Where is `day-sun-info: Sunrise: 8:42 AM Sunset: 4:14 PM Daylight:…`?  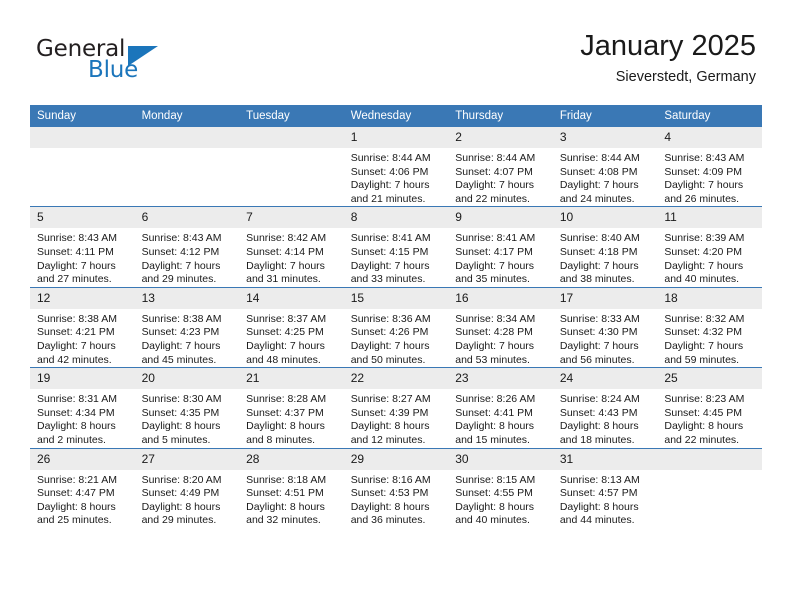
day-sun-info: Sunrise: 8:42 AM Sunset: 4:14 PM Daylight:… is located at coordinates (291, 257).